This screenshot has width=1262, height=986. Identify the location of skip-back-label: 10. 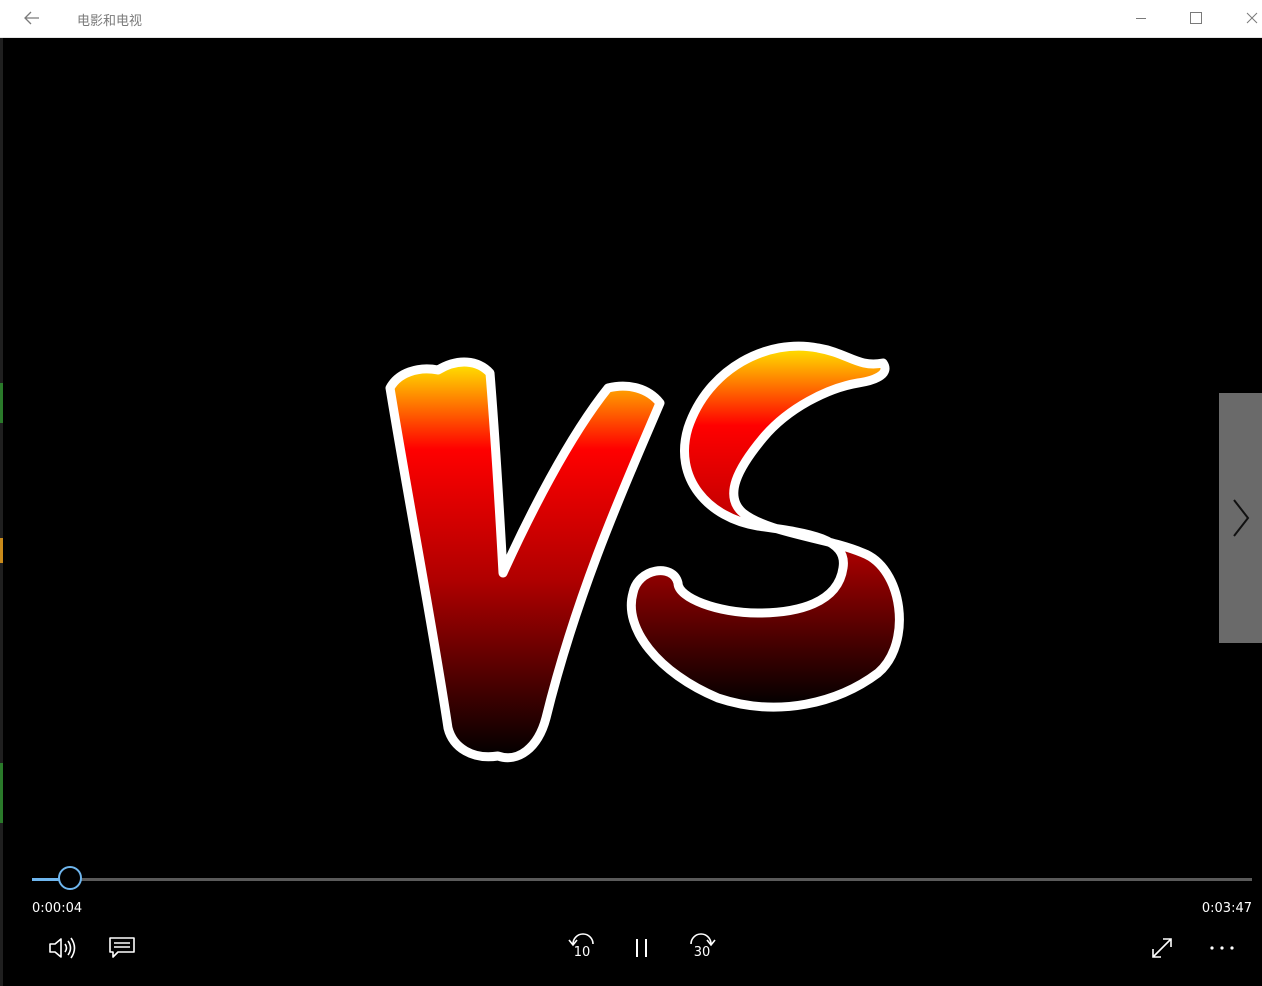
(582, 952).